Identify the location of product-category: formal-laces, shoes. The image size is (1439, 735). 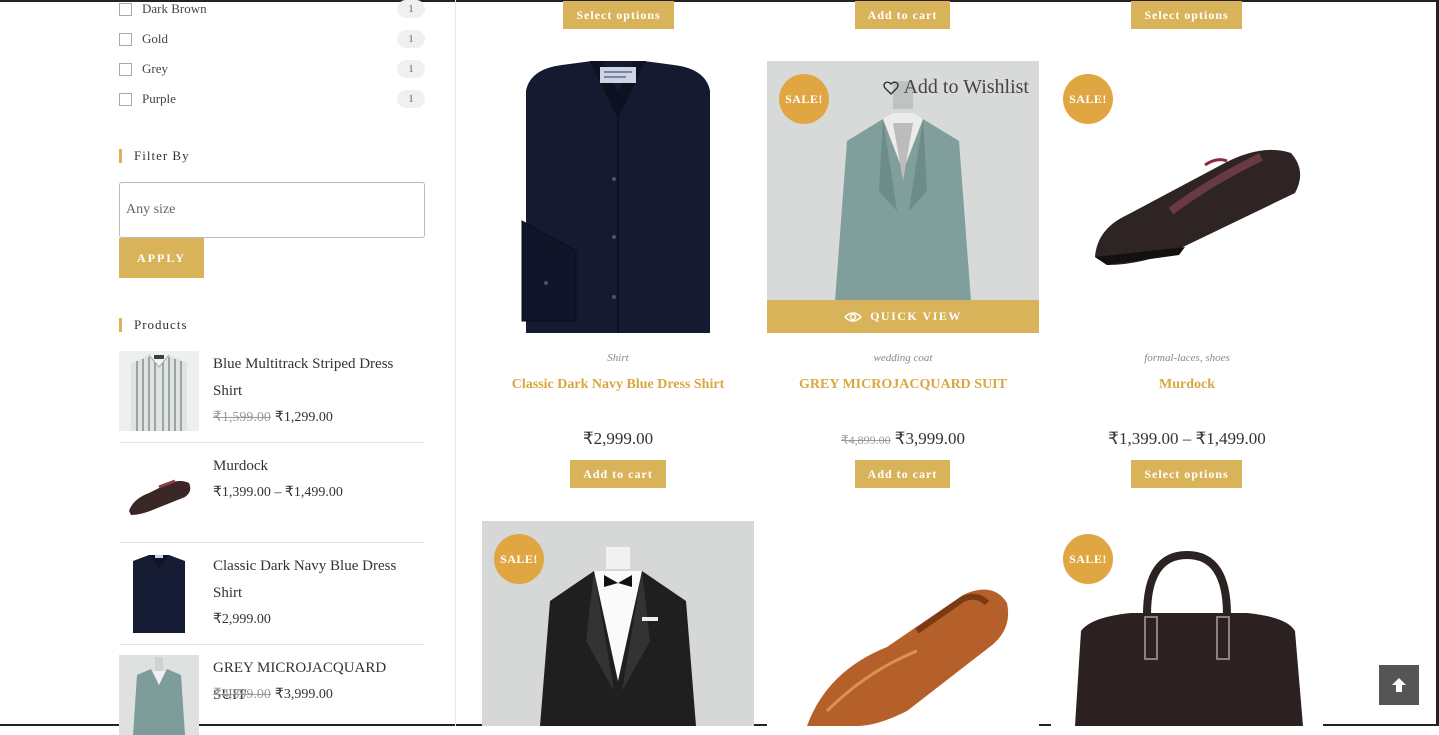
(1187, 358).